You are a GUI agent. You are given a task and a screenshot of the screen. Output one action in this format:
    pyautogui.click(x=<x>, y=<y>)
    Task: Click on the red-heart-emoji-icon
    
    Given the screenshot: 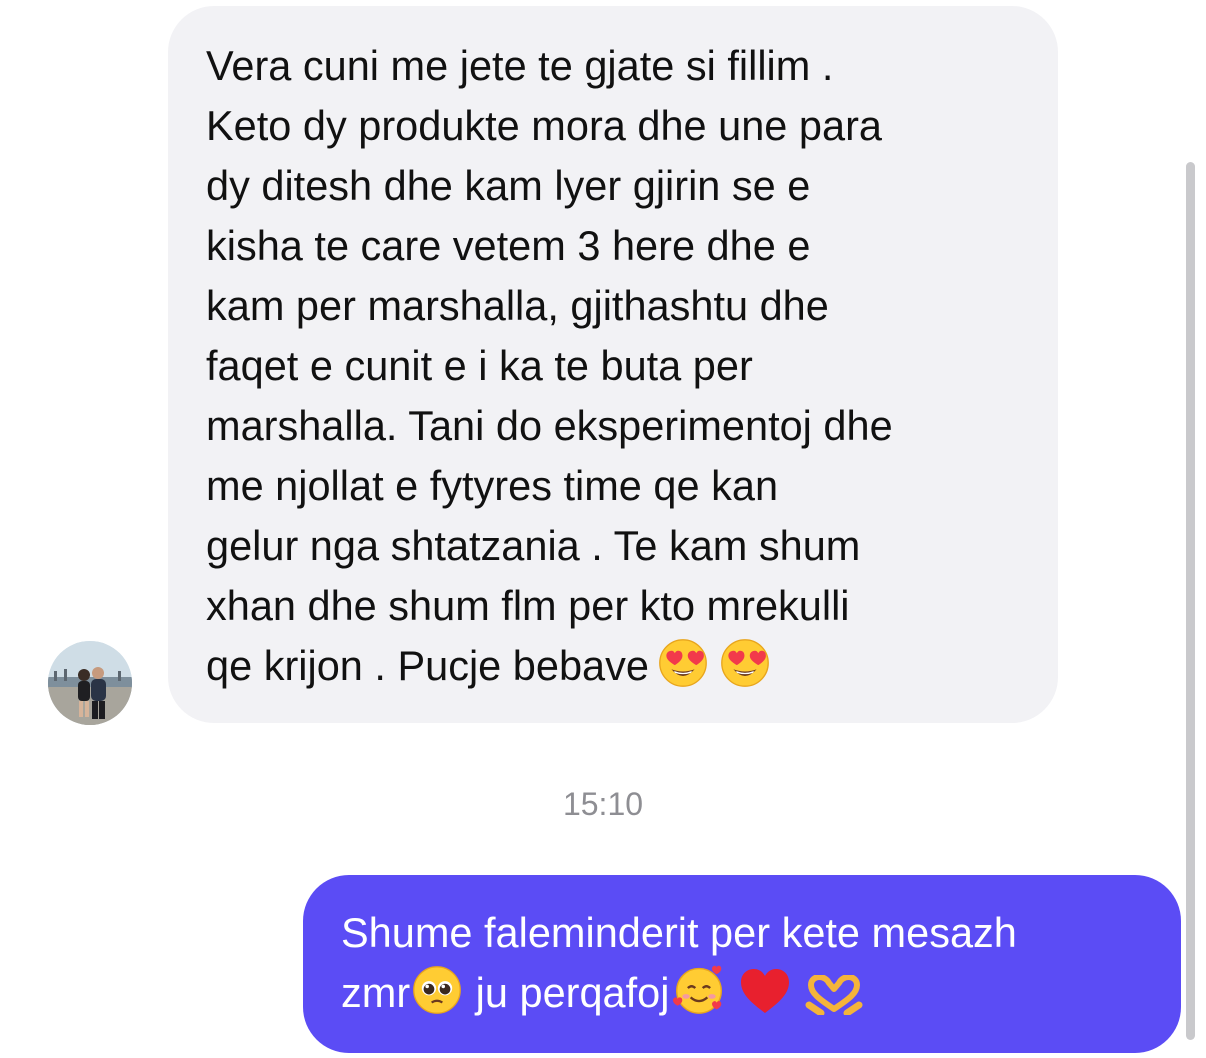 What is the action you would take?
    pyautogui.click(x=765, y=999)
    